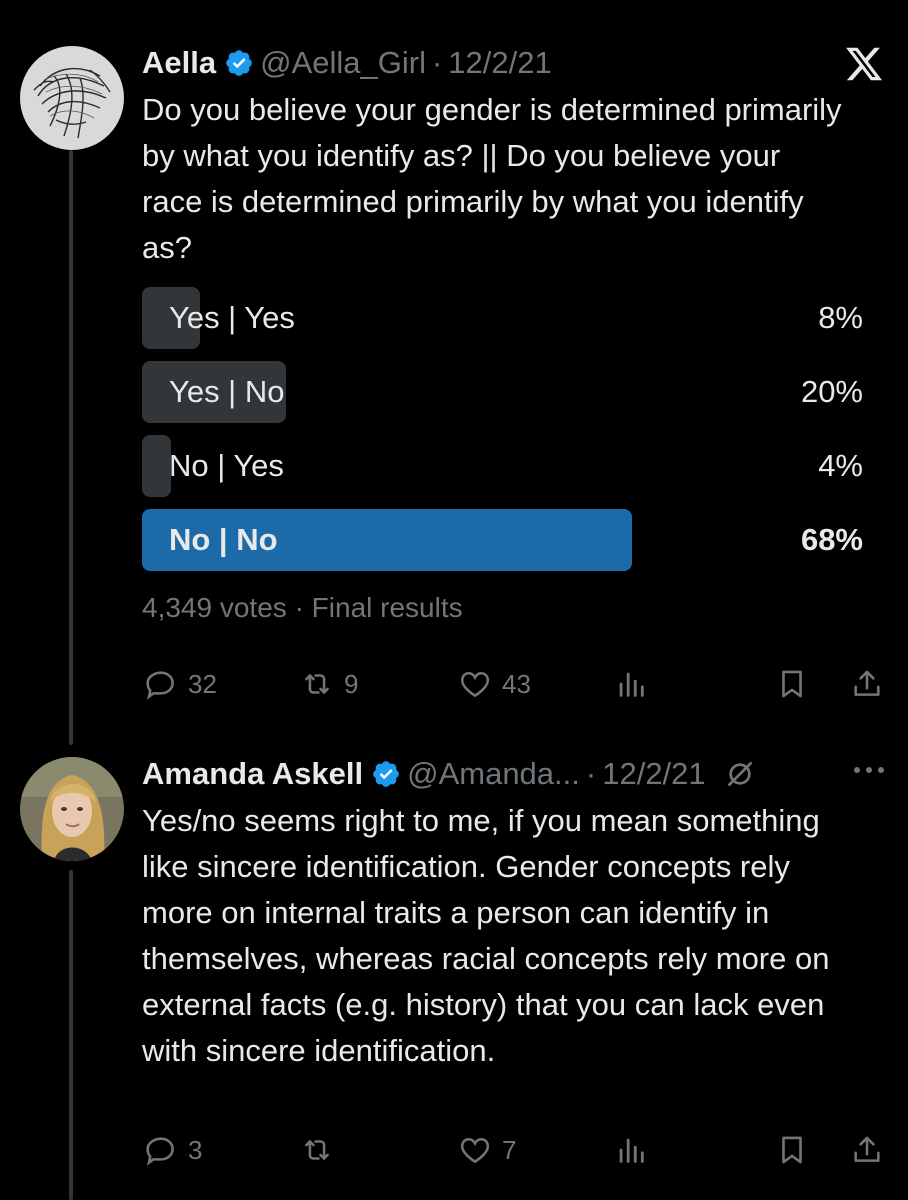 The image size is (908, 1200). I want to click on poll-option-percent: 68%, so click(831, 539).